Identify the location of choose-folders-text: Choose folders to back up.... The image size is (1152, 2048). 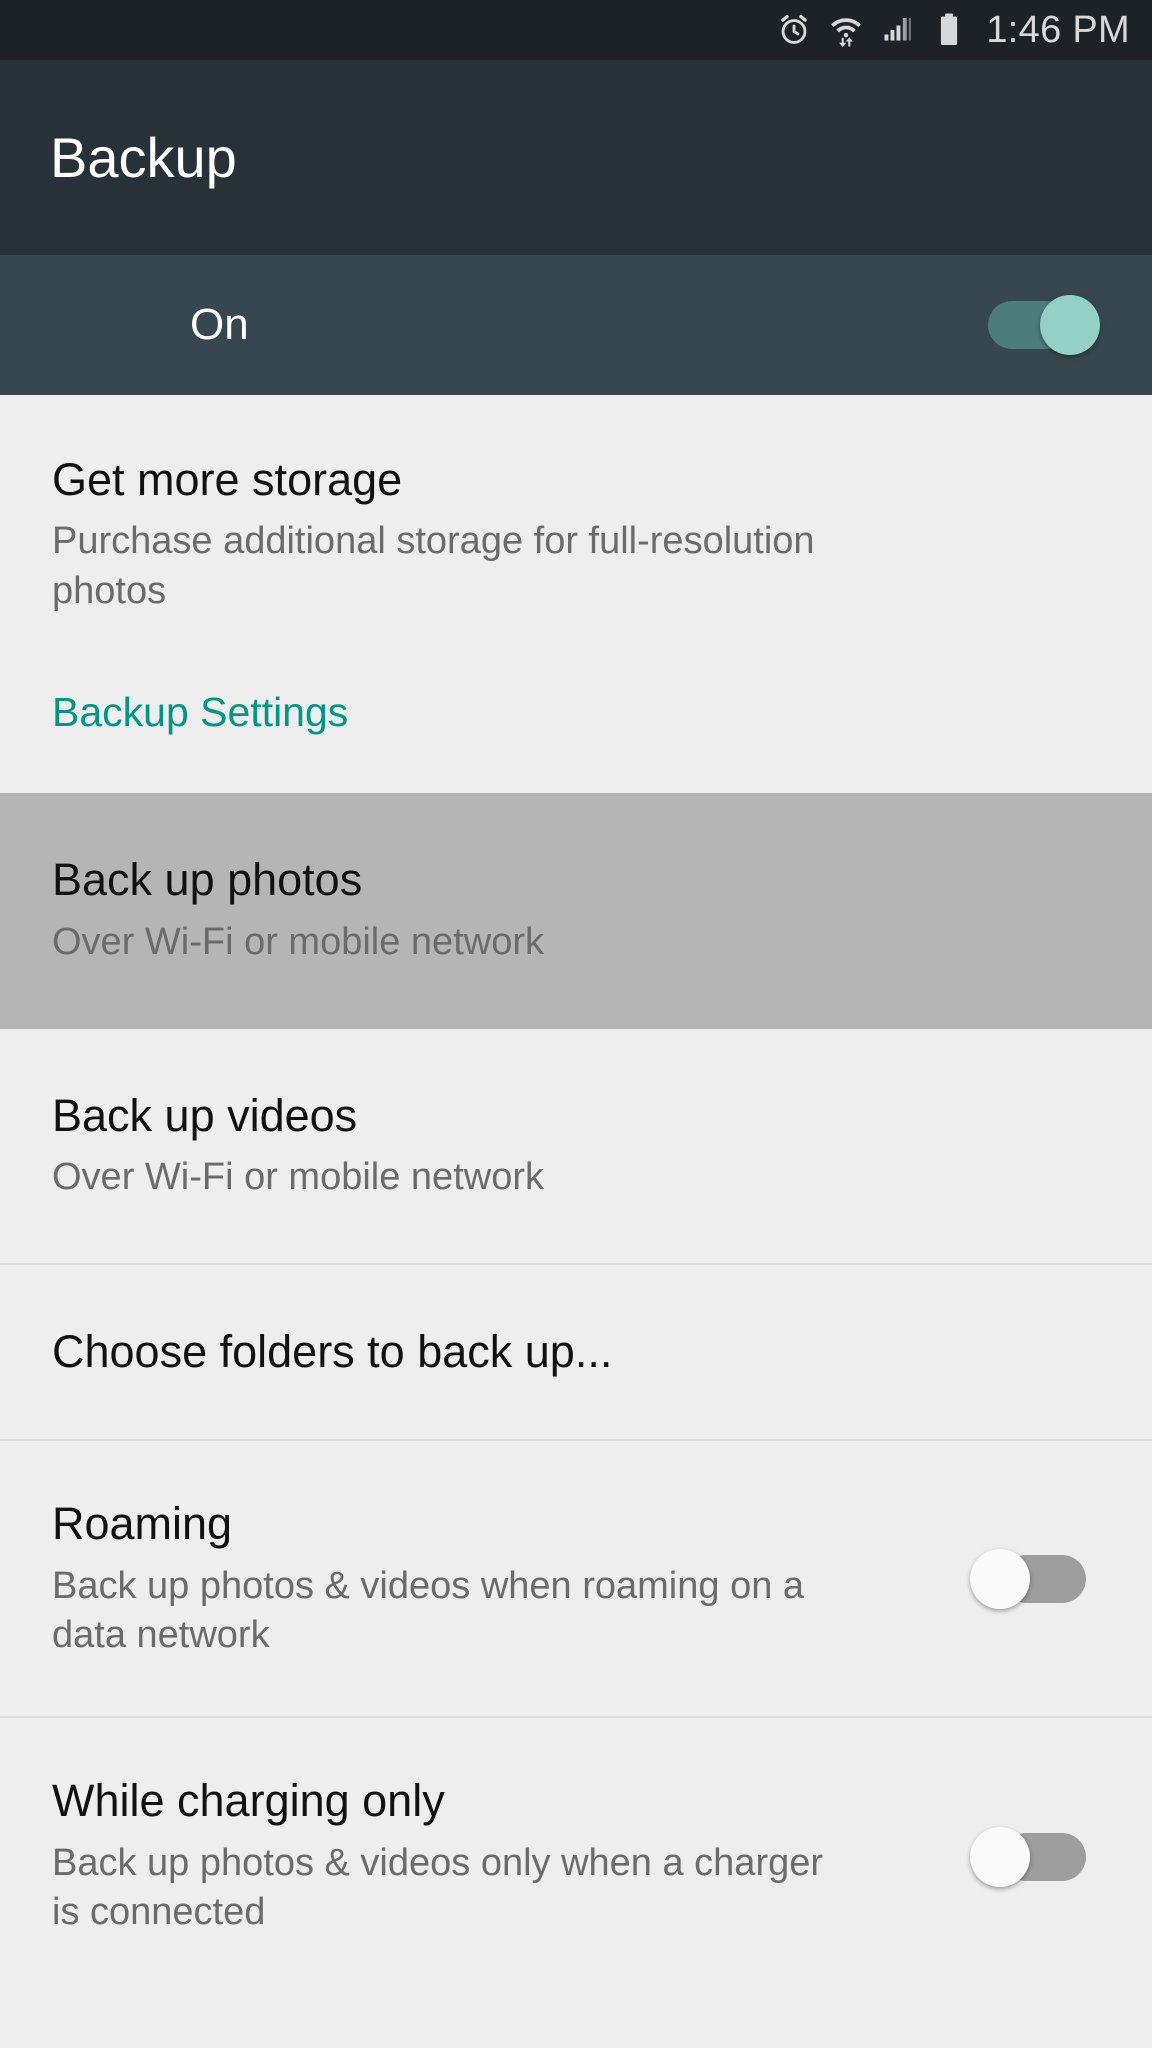
(576, 1351).